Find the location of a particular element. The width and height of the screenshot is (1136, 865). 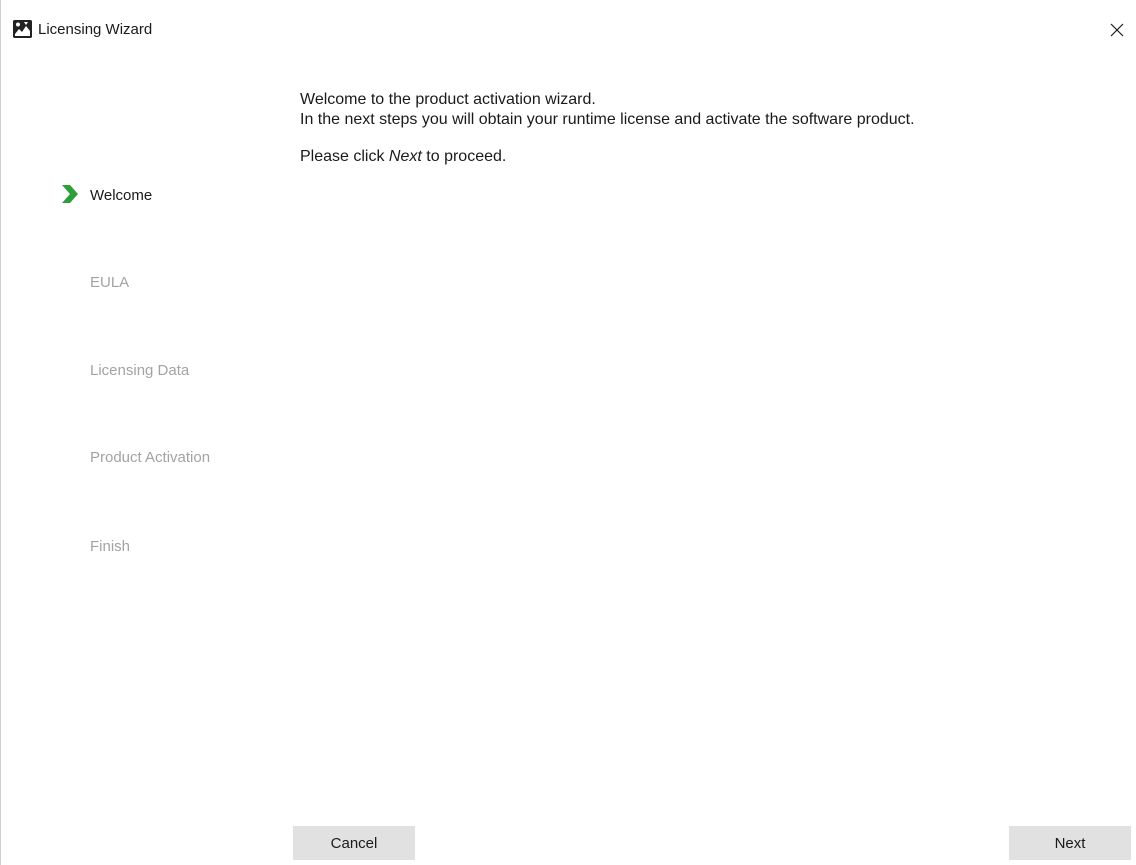

step-finish: Finish is located at coordinates (110, 546).